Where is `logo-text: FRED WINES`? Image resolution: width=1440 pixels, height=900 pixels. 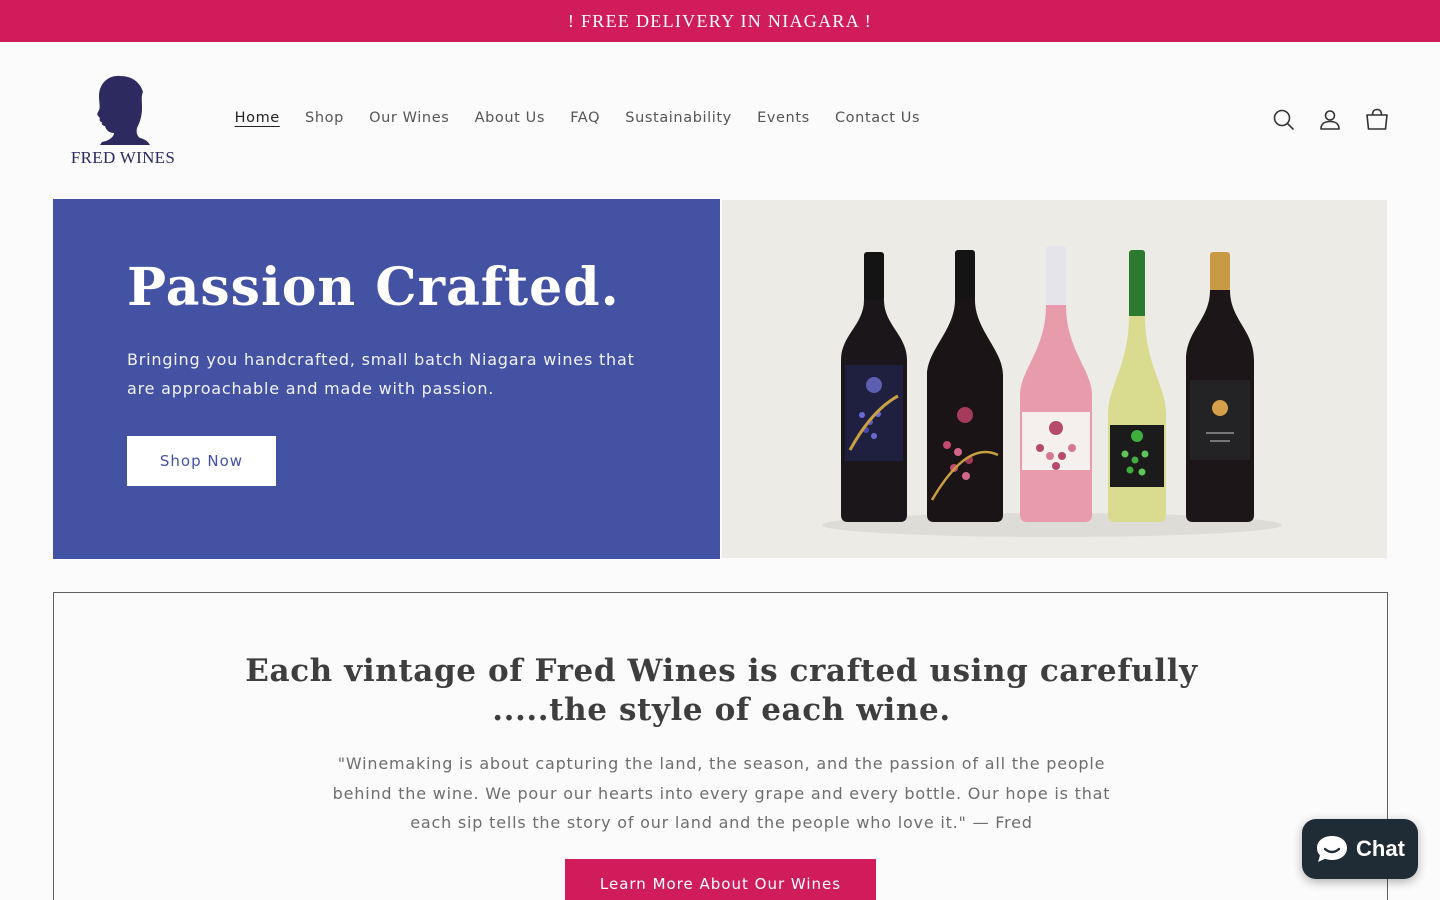
logo-text: FRED WINES is located at coordinates (123, 157).